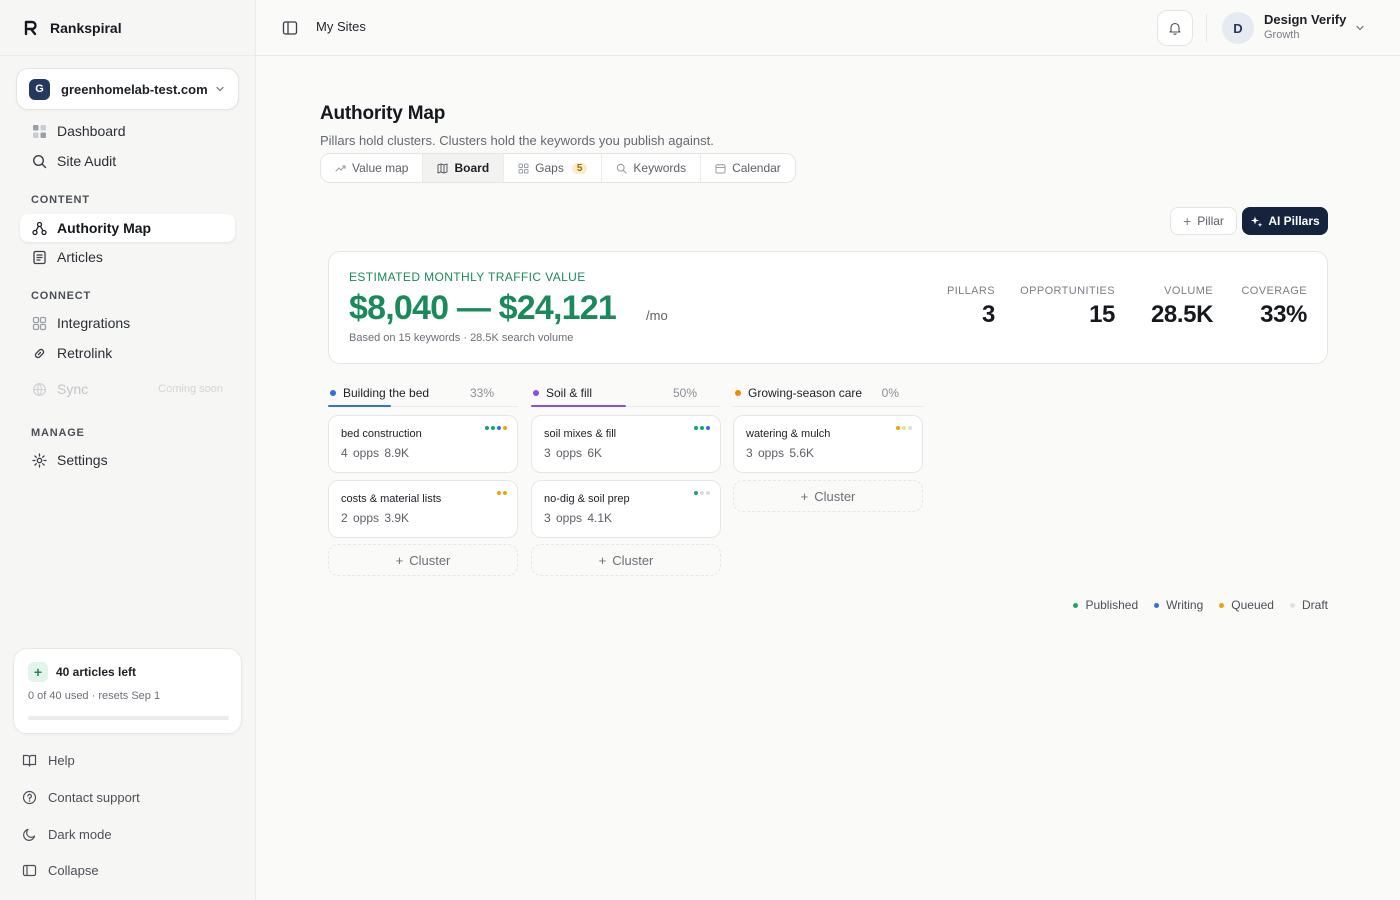 This screenshot has width=1400, height=900. I want to click on ai-pillars-button: AI Pillars, so click(1285, 221).